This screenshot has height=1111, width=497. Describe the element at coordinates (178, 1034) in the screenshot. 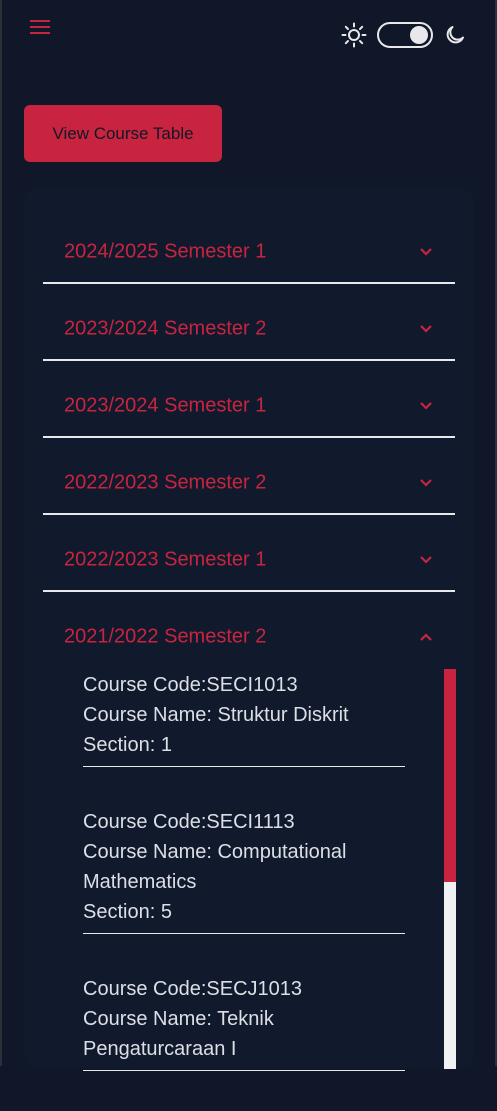

I see `course-name: Course Name: Teknik Pengaturcaraan I` at that location.